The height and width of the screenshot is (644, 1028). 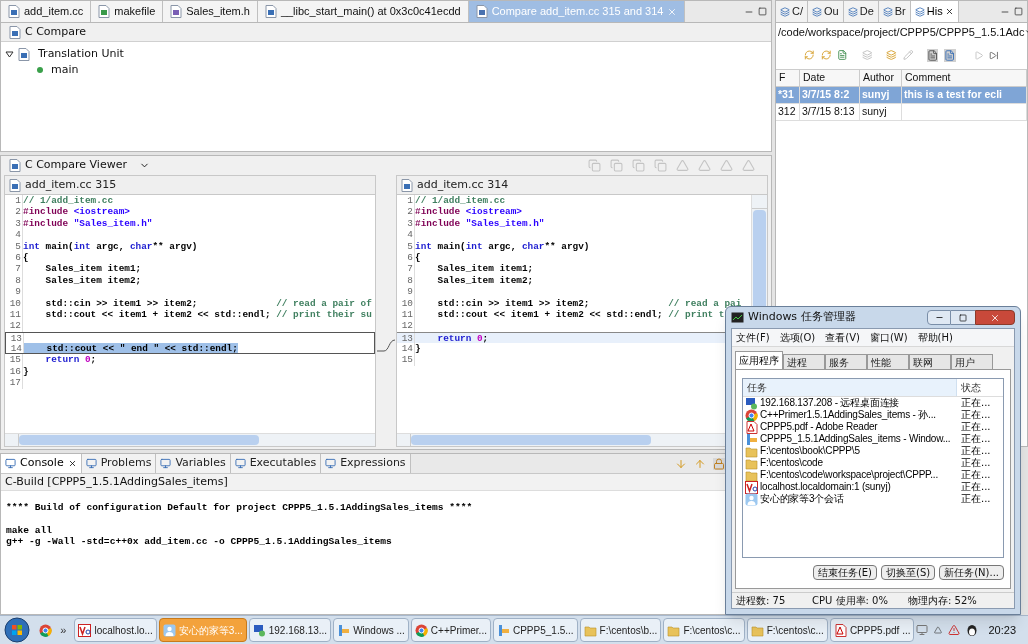 What do you see at coordinates (972, 361) in the screenshot?
I see `tab: 用户` at bounding box center [972, 361].